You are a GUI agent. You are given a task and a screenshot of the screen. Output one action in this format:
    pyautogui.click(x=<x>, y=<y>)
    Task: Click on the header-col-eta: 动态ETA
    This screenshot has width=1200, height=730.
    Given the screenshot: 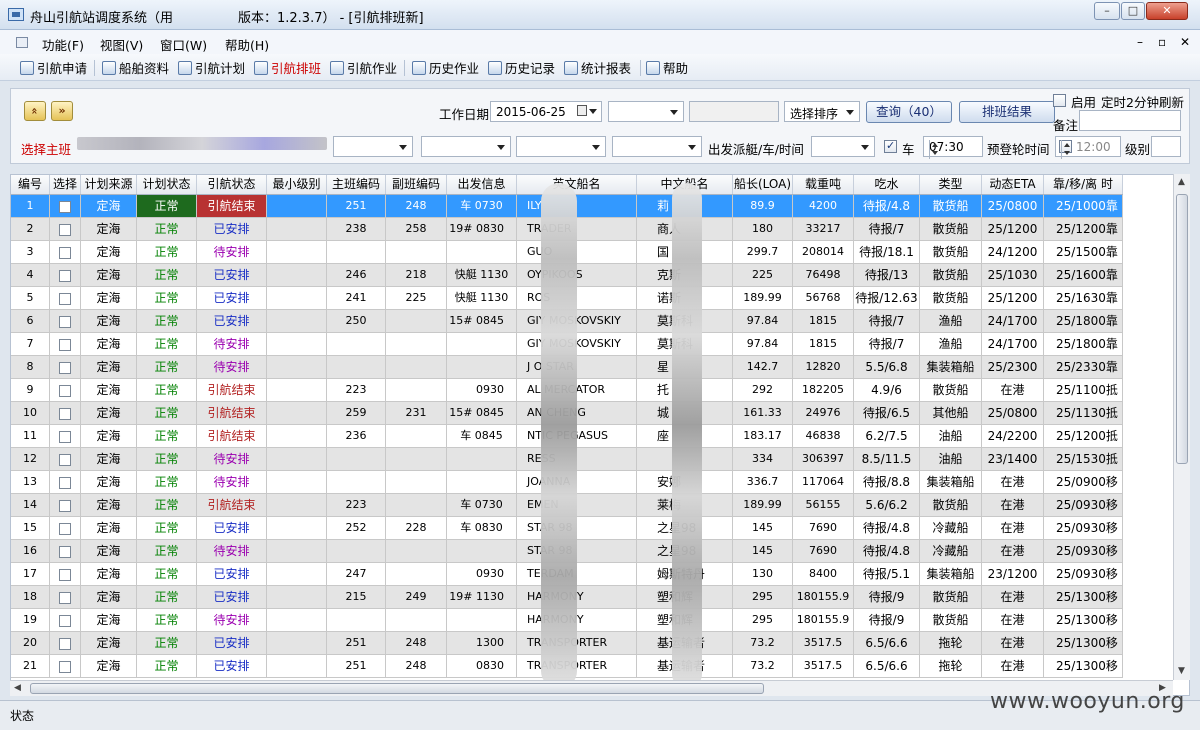 What is the action you would take?
    pyautogui.click(x=1013, y=184)
    